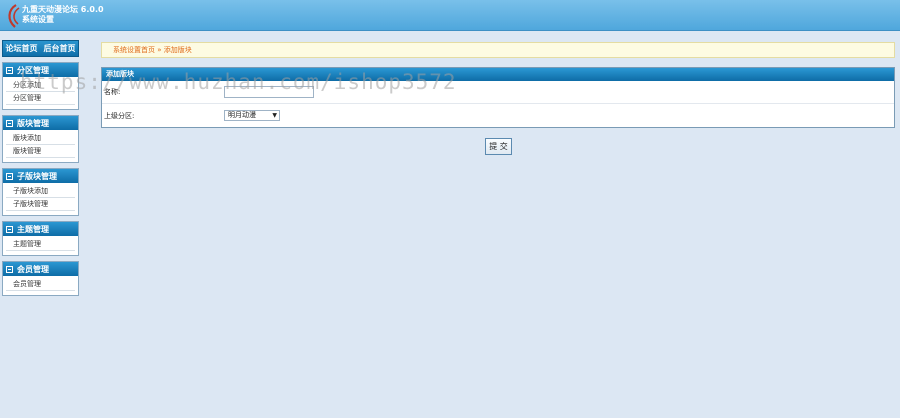 Image resolution: width=900 pixels, height=418 pixels. I want to click on add-board-form: 添加版块 名称: 上级分区: 明月动漫 ▼, so click(498, 97).